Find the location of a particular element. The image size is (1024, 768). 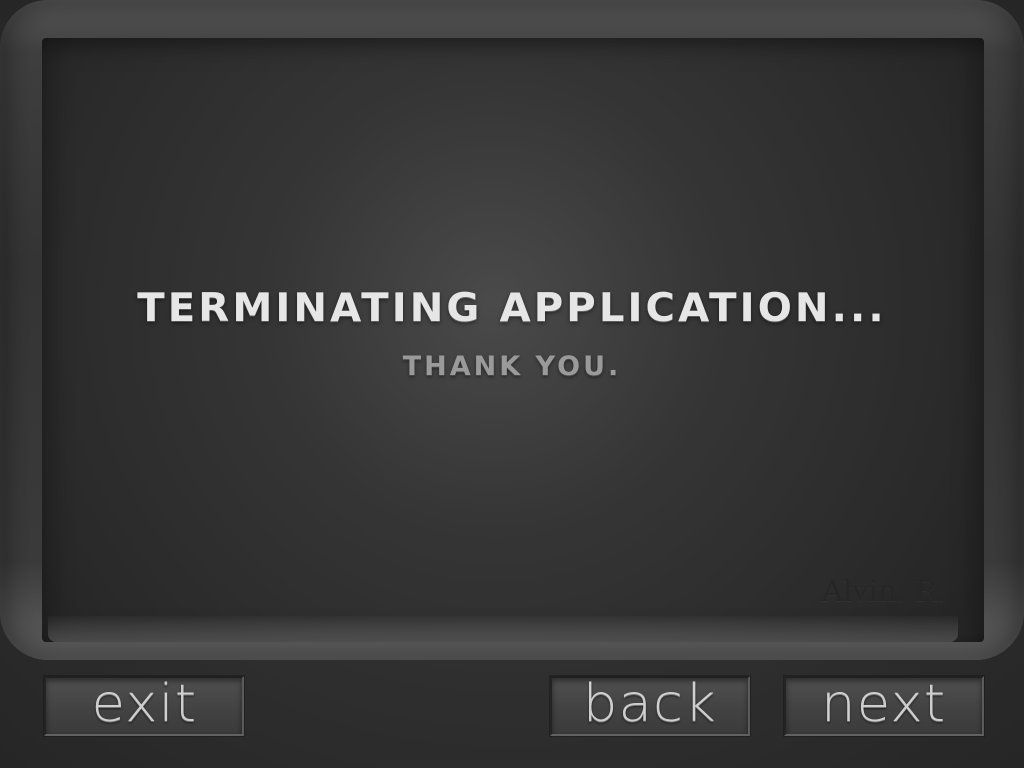

exit-button: exit is located at coordinates (144, 706).